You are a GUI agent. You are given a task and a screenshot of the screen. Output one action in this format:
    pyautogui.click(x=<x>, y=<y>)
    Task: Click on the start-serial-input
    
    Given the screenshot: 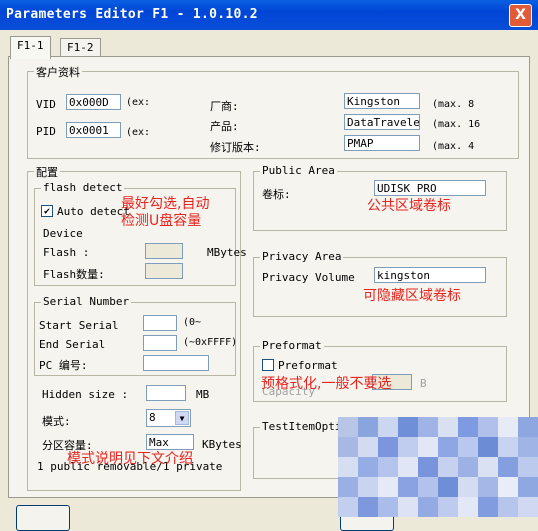 What is the action you would take?
    pyautogui.click(x=160, y=323)
    